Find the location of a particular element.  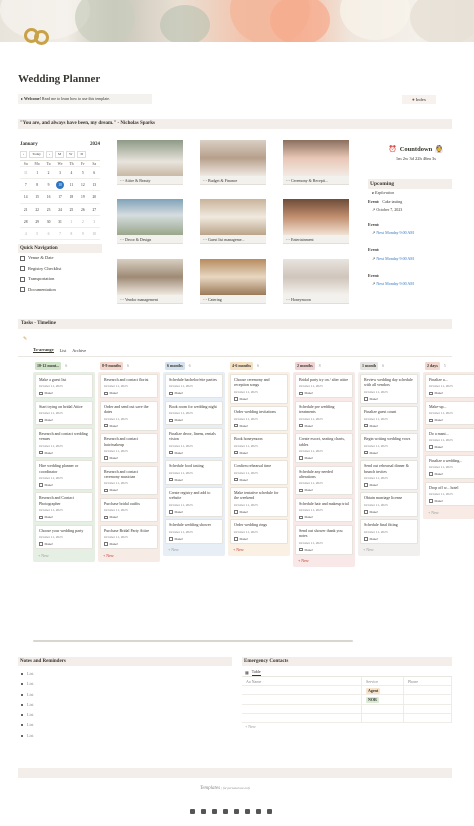

contact-service-cell is located at coordinates (383, 718).